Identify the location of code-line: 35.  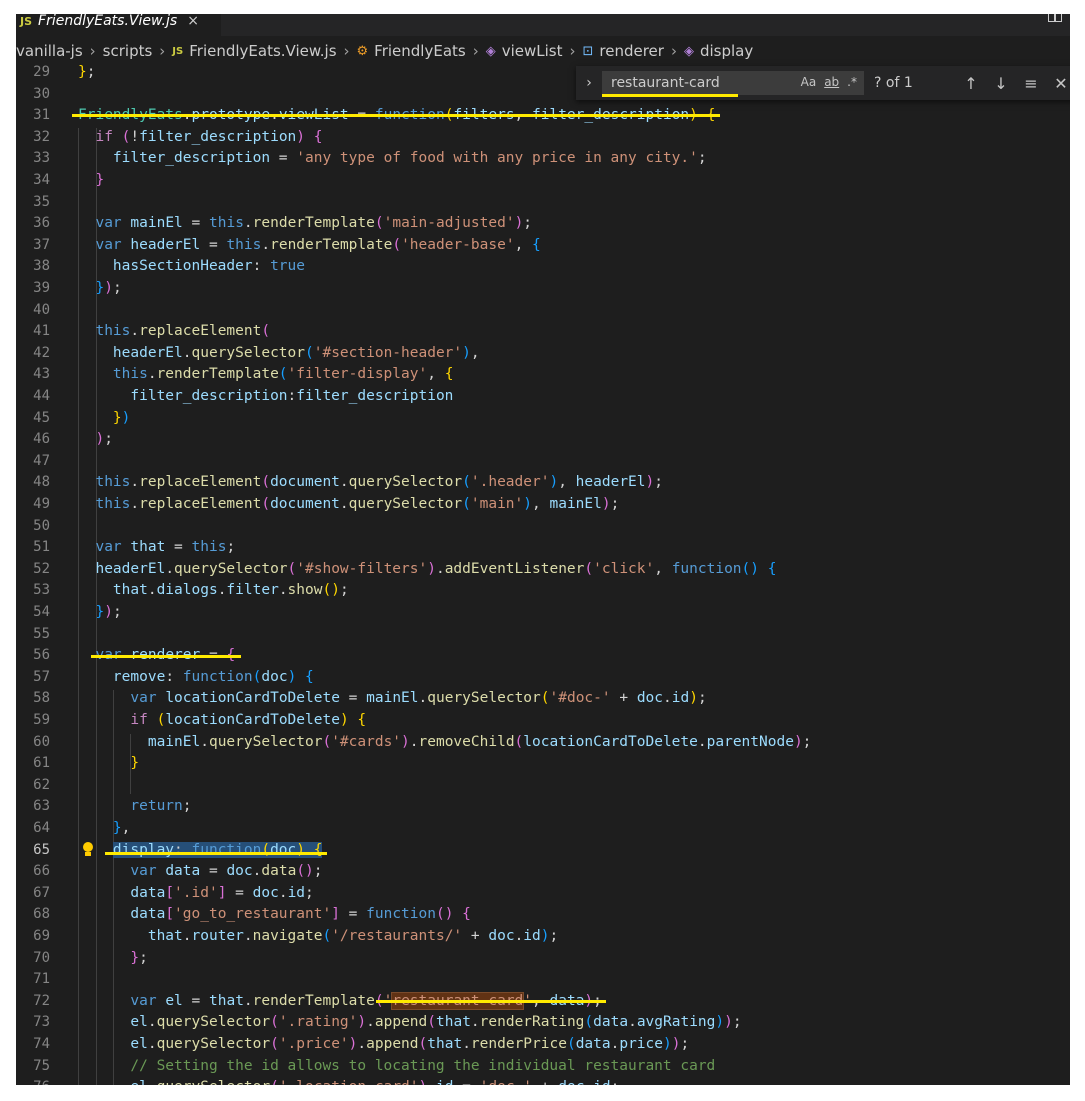
(543, 203).